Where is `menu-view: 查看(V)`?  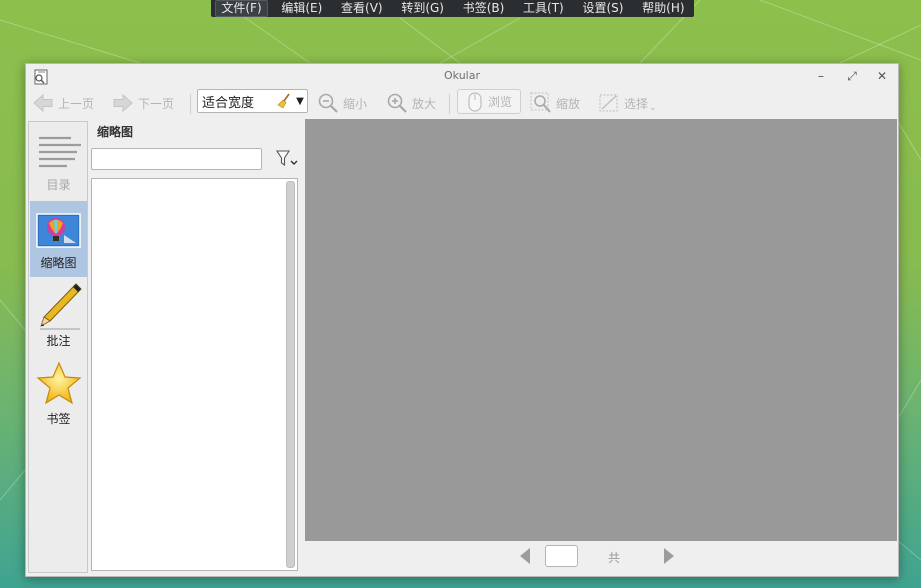
menu-view: 查看(V) is located at coordinates (362, 8).